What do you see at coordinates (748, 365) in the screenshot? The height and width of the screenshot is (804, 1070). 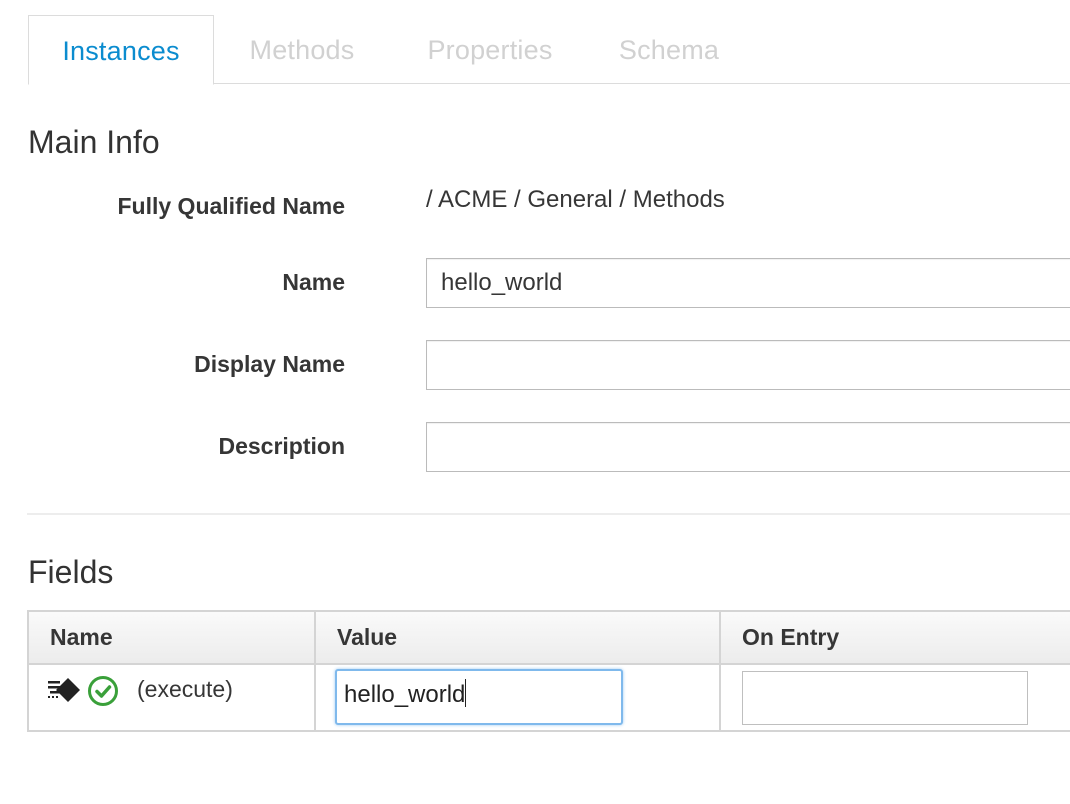 I see `display-name-input` at bounding box center [748, 365].